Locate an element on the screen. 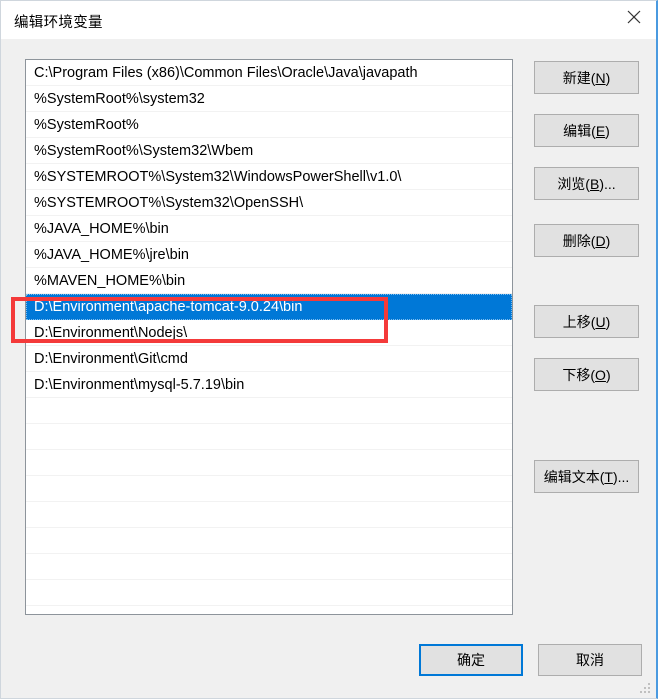 The height and width of the screenshot is (699, 658). list-item: D:\Environment\Nodejs\ is located at coordinates (269, 333).